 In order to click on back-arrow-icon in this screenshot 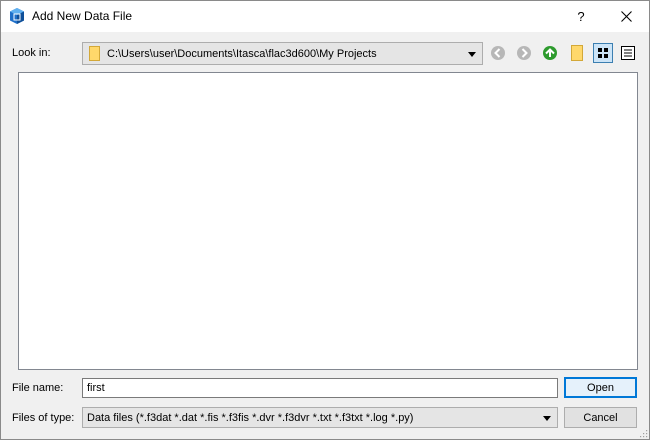, I will do `click(498, 53)`.